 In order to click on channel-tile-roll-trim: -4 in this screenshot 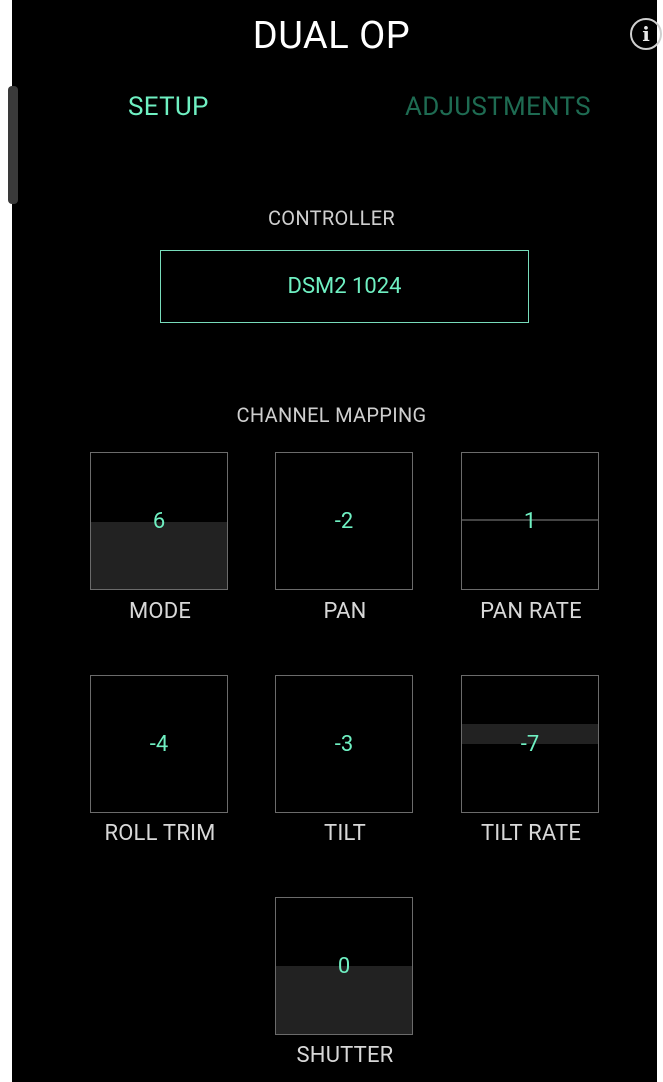, I will do `click(159, 744)`.